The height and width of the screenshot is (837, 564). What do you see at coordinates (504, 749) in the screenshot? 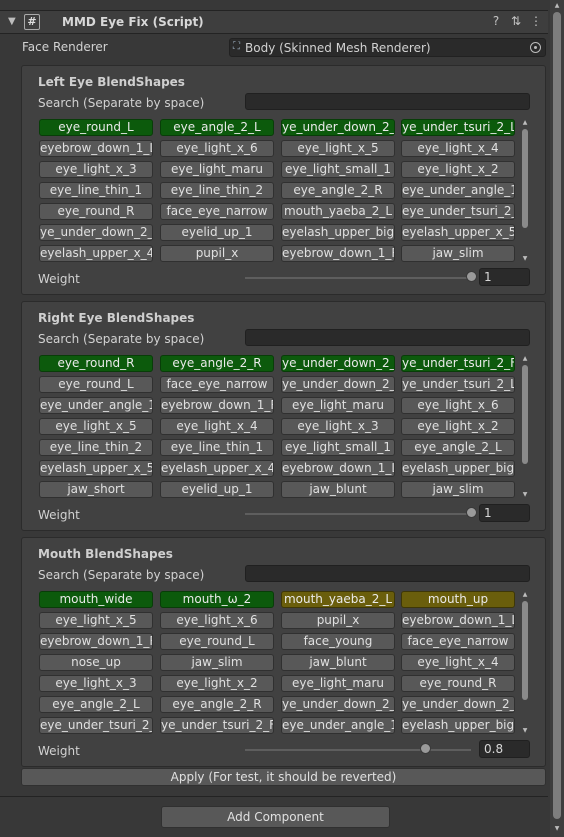
I see `weight-value-field: 0.8` at bounding box center [504, 749].